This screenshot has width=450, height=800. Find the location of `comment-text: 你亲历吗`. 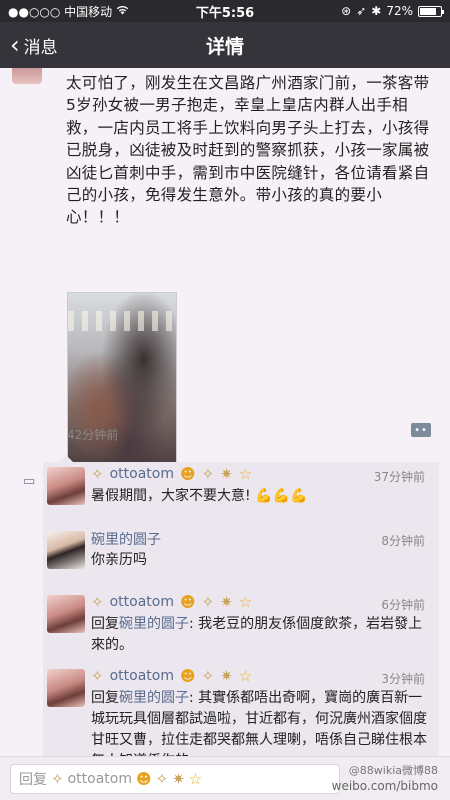

comment-text: 你亲历吗 is located at coordinates (119, 560).